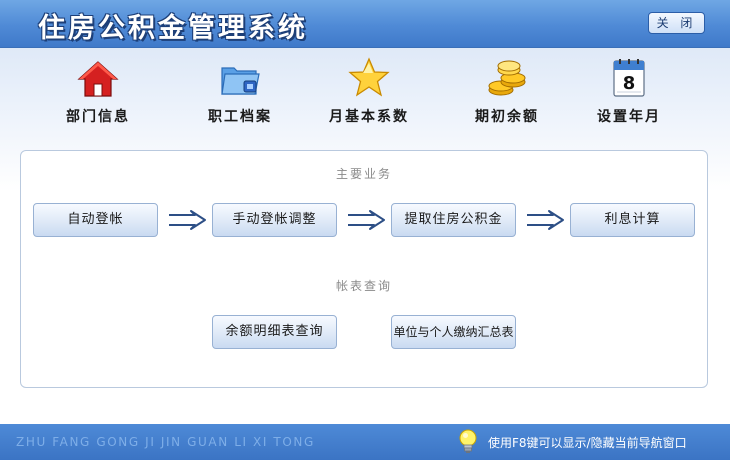 The height and width of the screenshot is (460, 730). Describe the element at coordinates (369, 77) in the screenshot. I see `star-icon` at that location.